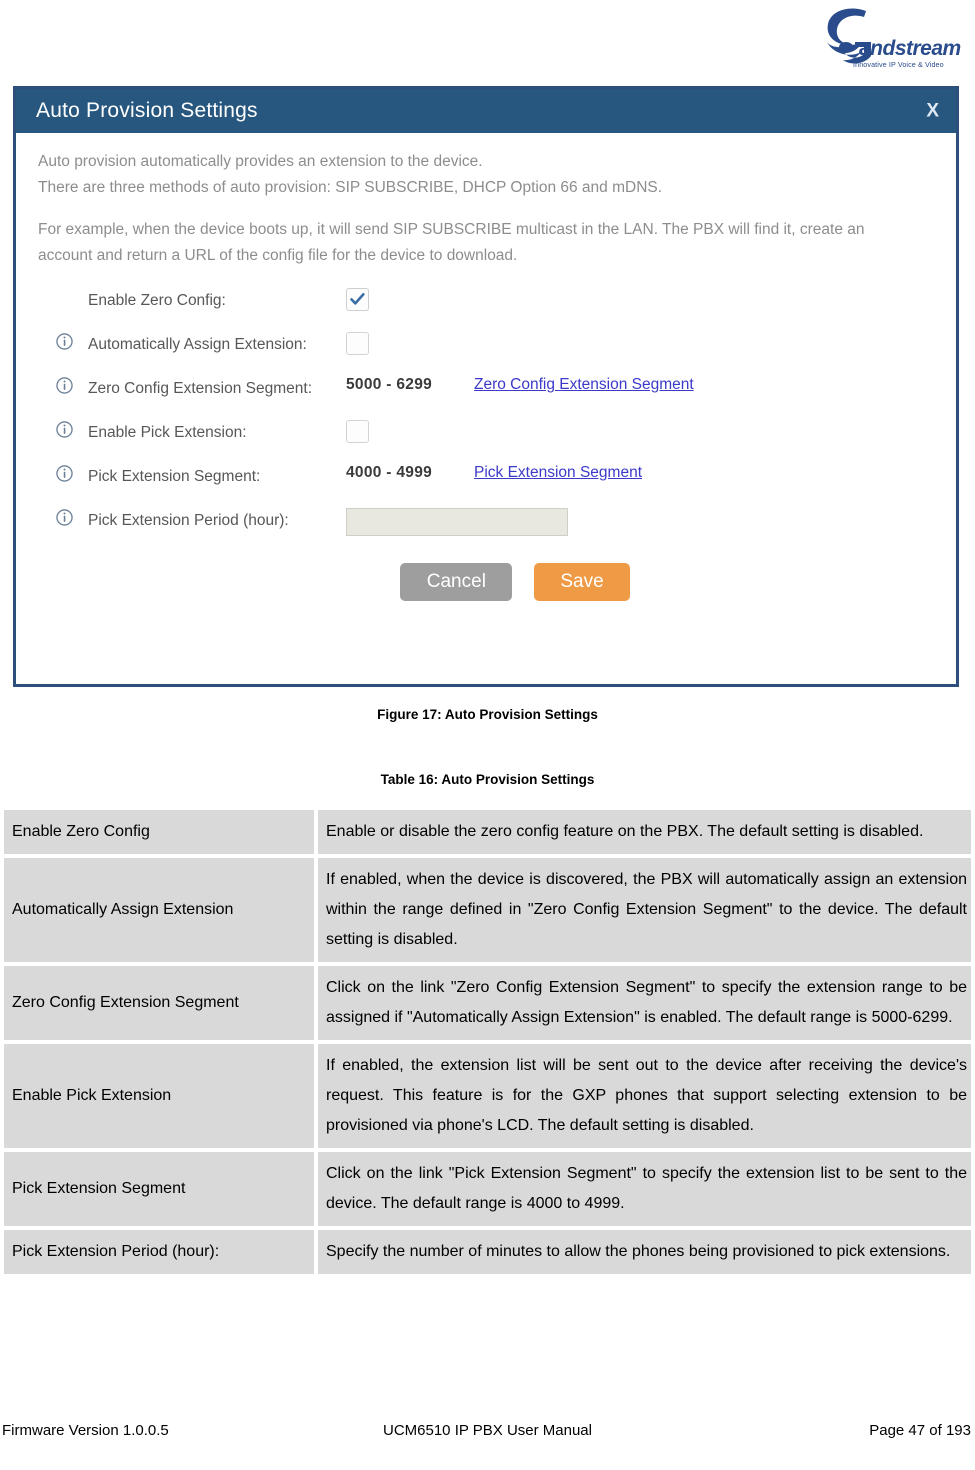  Describe the element at coordinates (159, 1096) in the screenshot. I see `table-cell-setting-name: Enable Pick Extension` at that location.